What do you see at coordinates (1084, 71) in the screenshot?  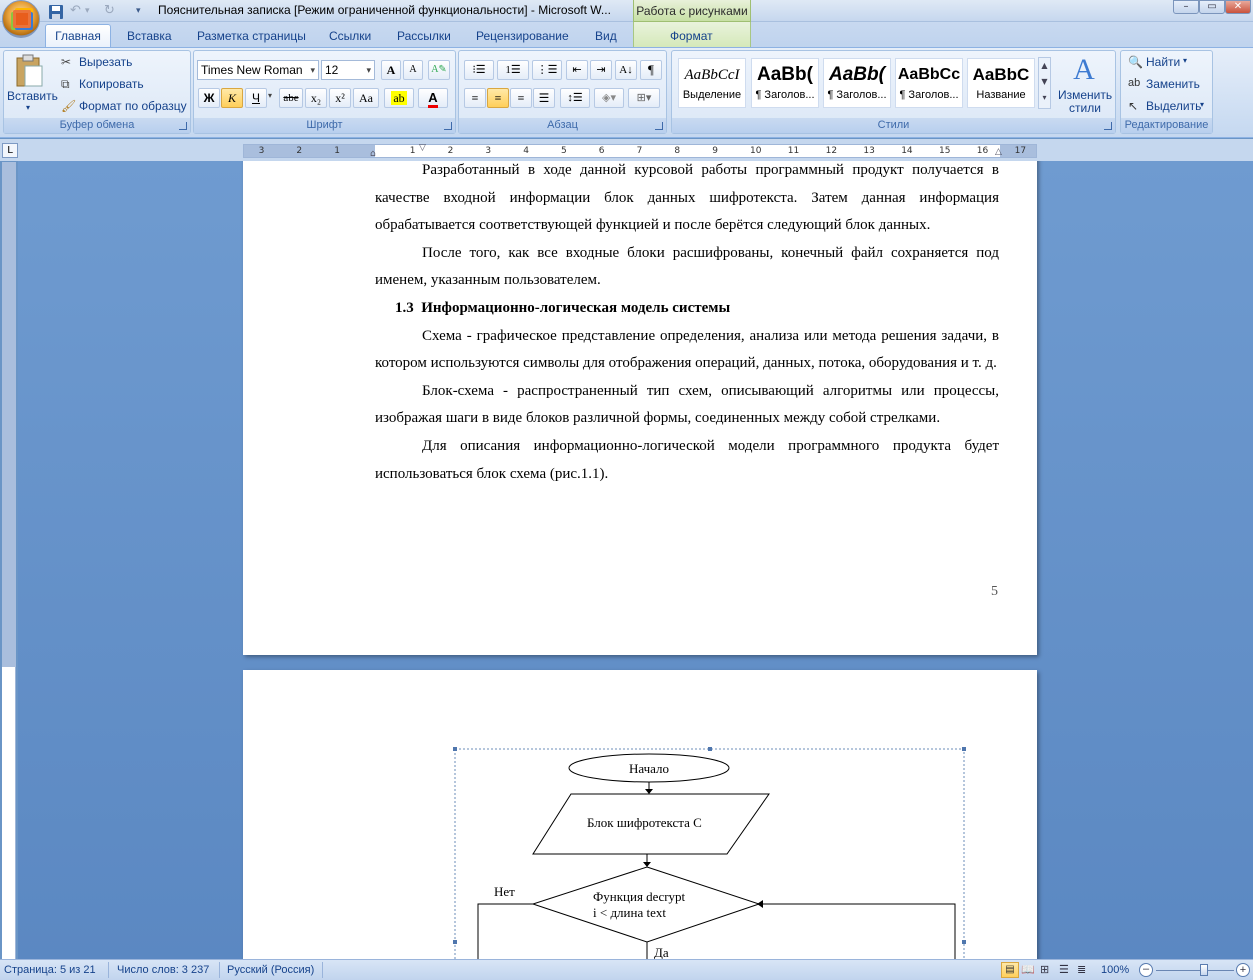 I see `change-styles-icon: A` at bounding box center [1084, 71].